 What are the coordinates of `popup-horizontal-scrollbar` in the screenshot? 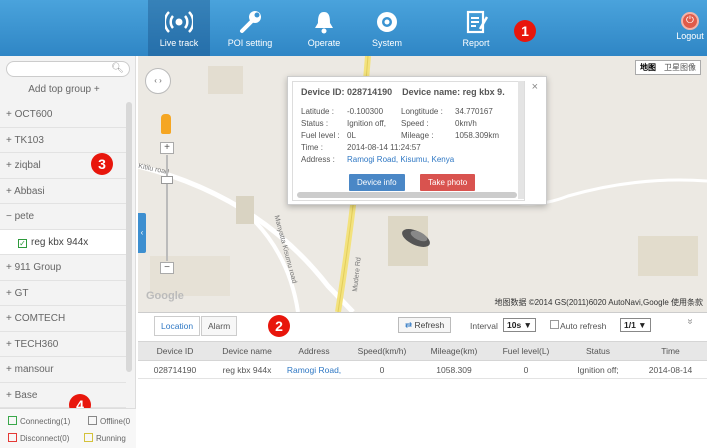 It's located at (407, 195).